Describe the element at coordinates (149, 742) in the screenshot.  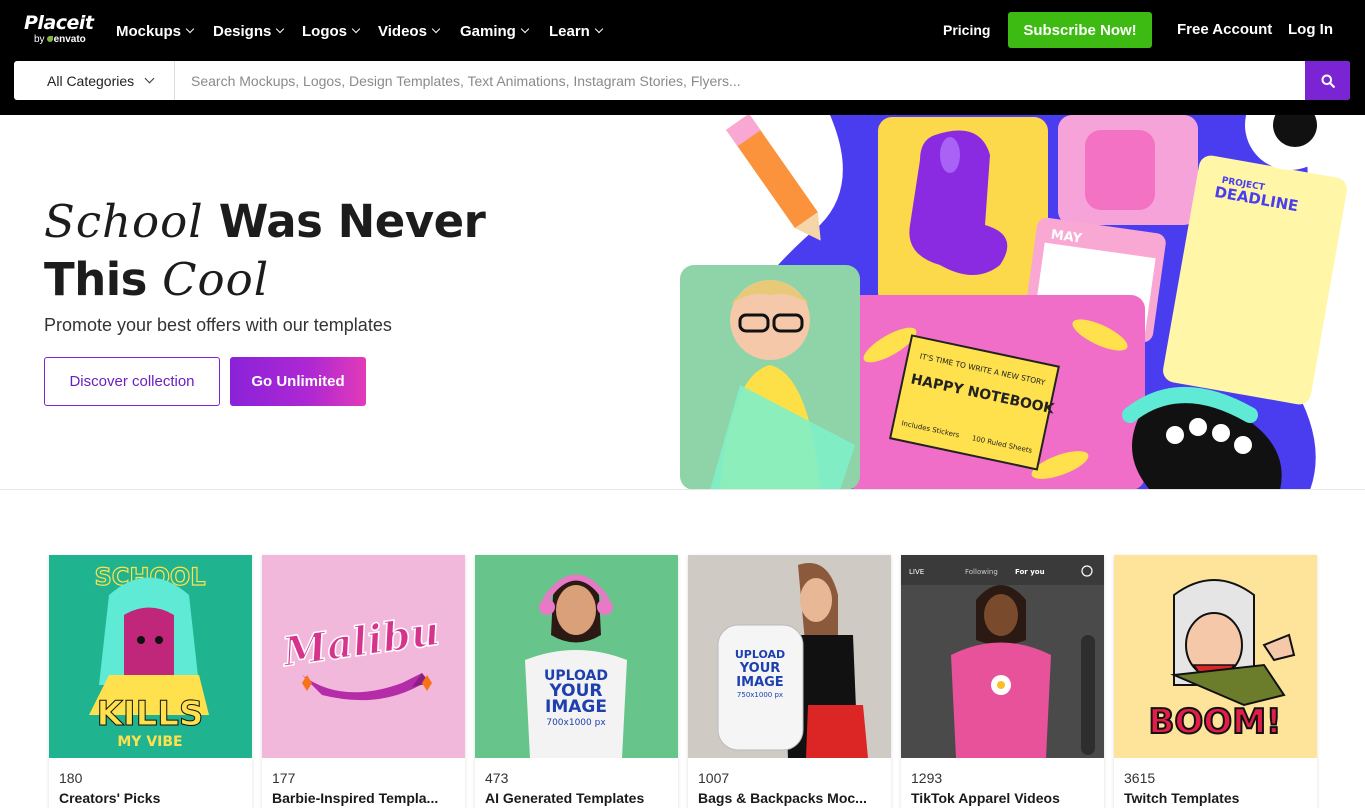
I see `card-art-text: MY VIBE` at that location.